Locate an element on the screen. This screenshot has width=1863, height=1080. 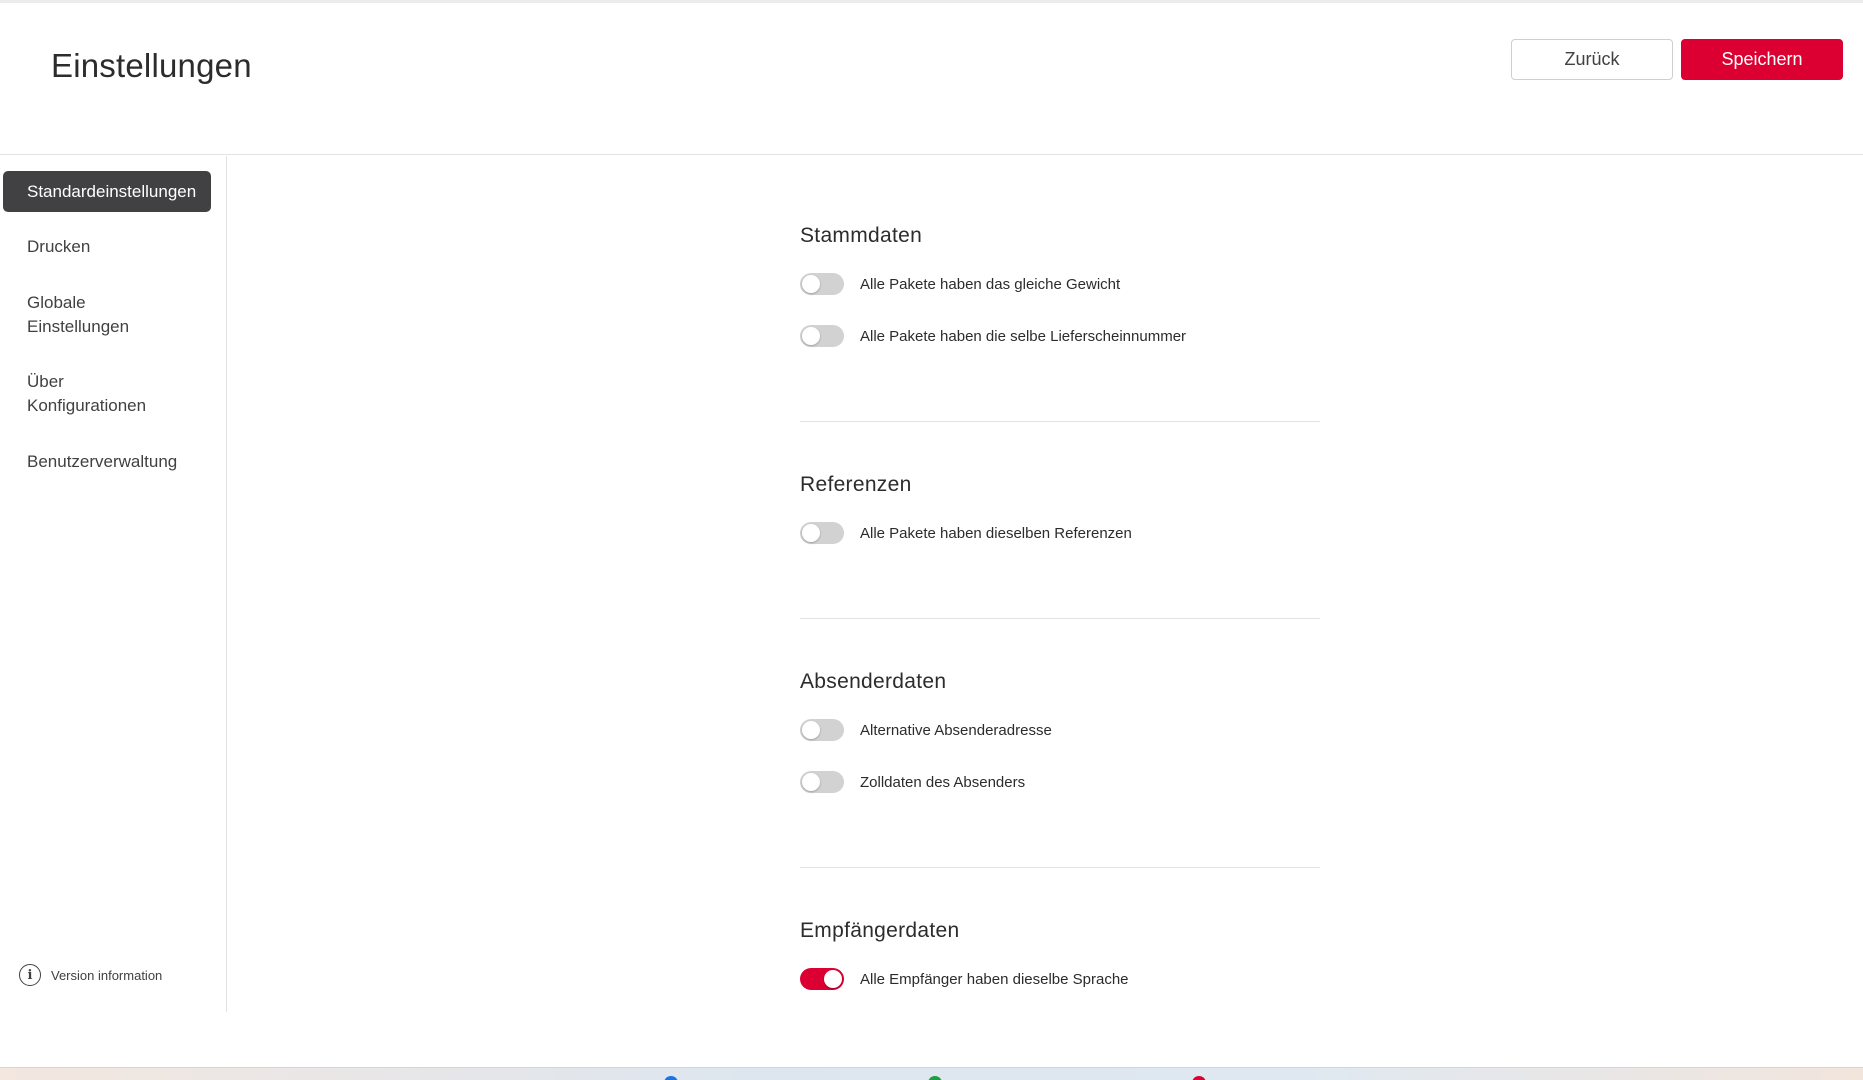
toggle-row-dieselbe-sprache: Alle Empfänger haben dieselbe Sprache is located at coordinates (964, 979).